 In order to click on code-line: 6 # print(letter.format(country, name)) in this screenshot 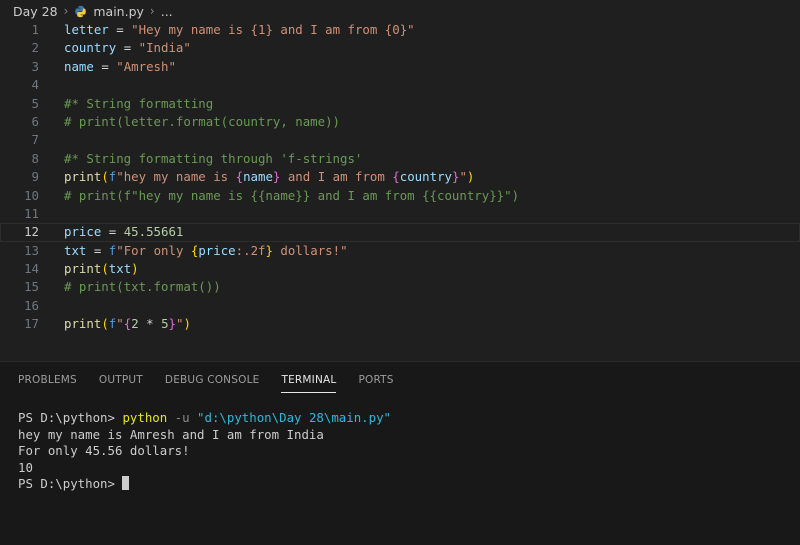, I will do `click(400, 122)`.